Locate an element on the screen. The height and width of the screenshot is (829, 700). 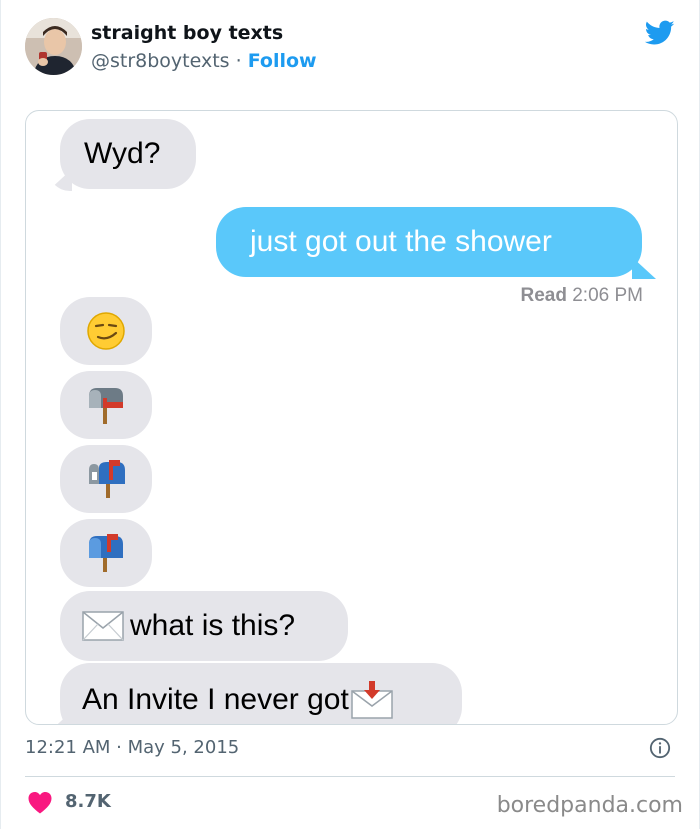
open-mailbox-raised-flag-icon is located at coordinates (107, 479).